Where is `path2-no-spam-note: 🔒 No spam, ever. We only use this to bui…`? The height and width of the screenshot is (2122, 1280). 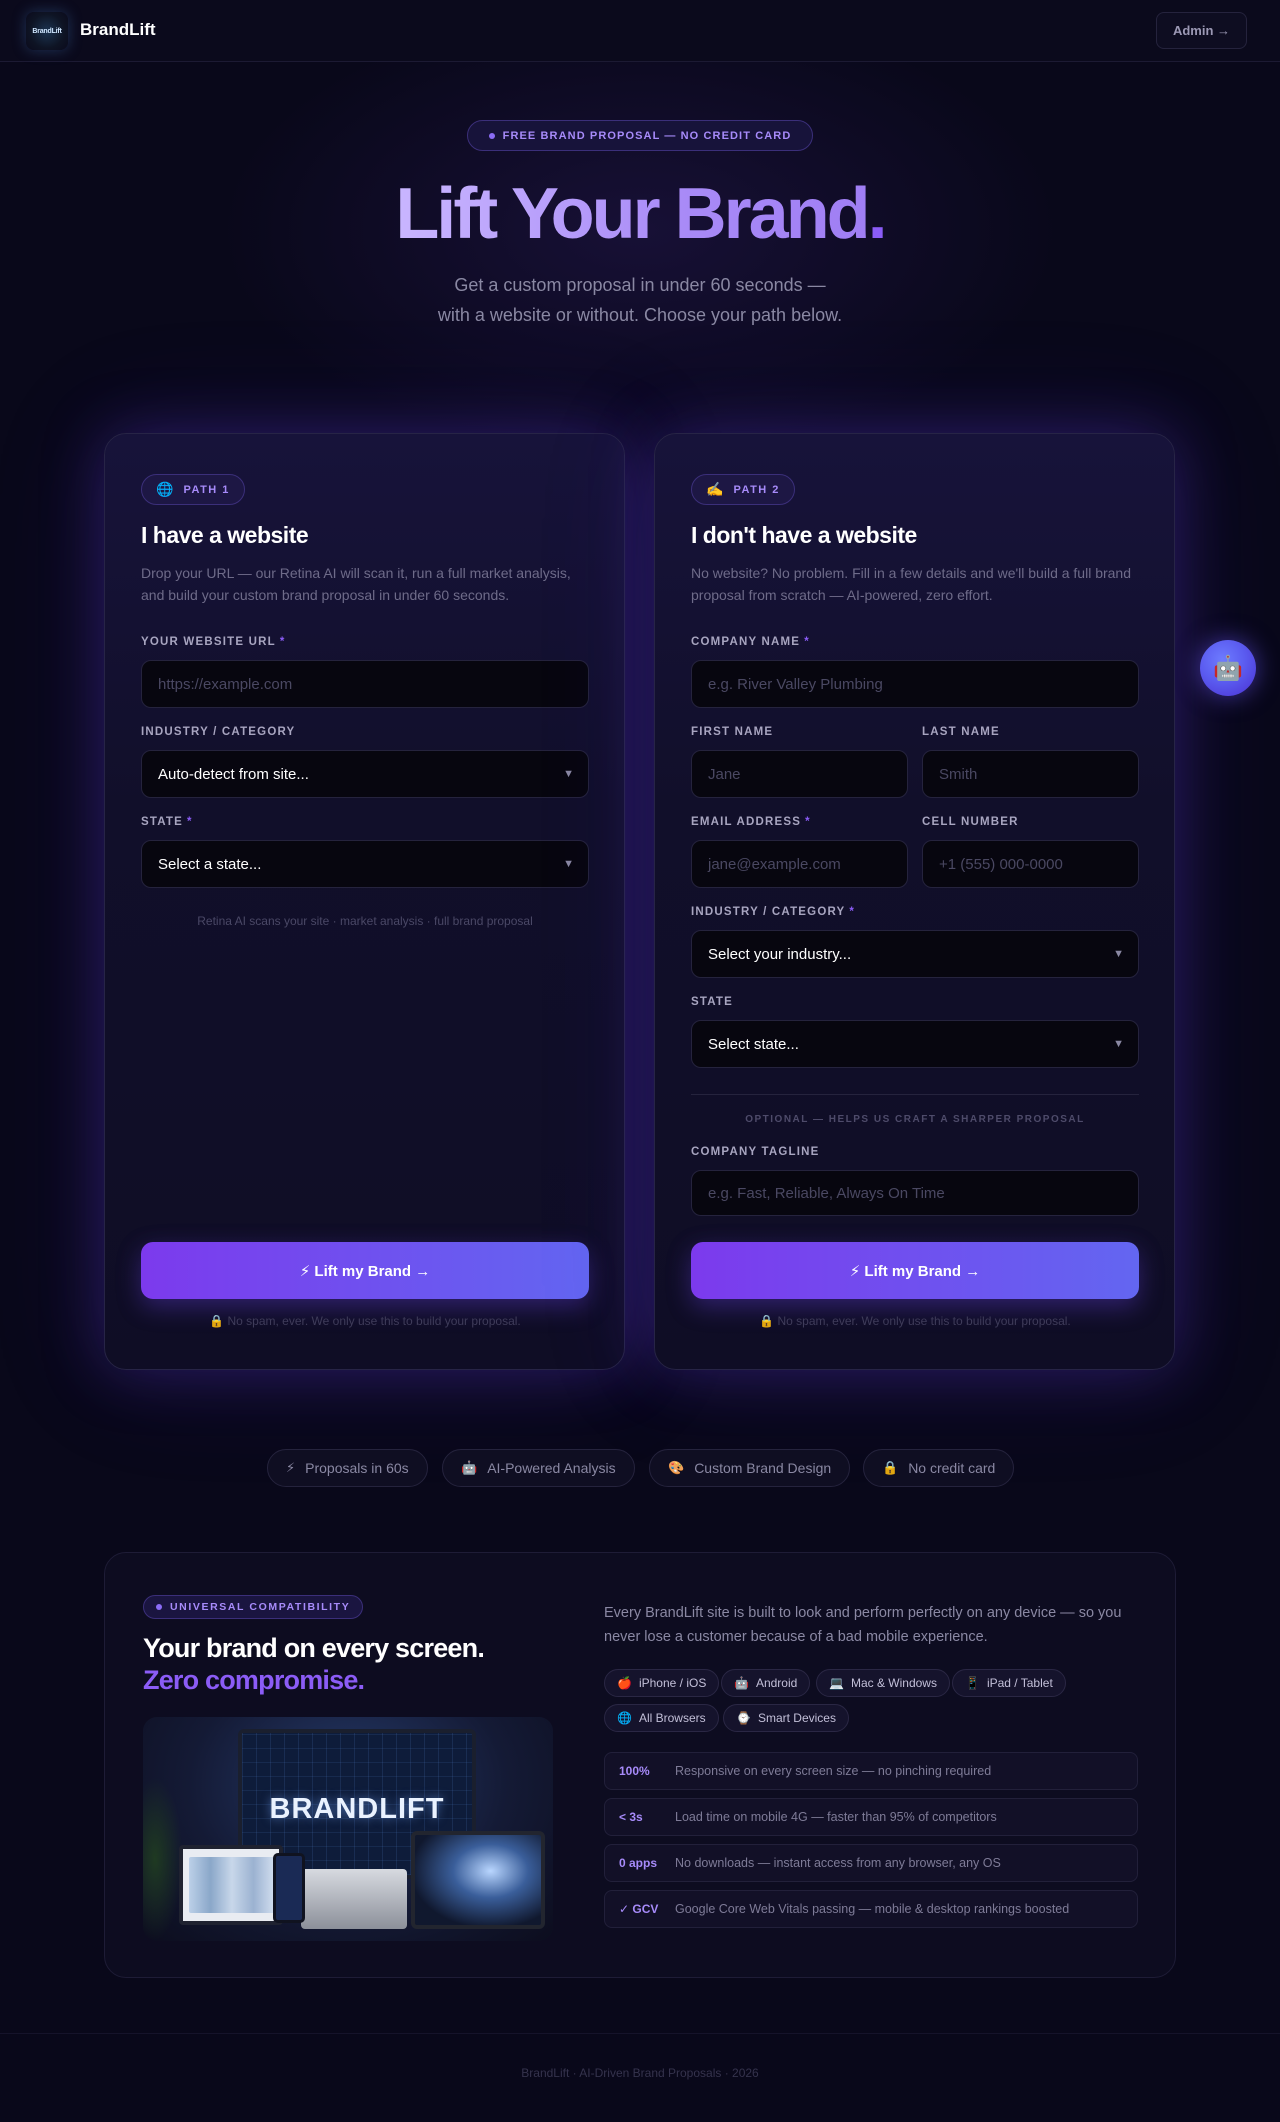 path2-no-spam-note: 🔒 No spam, ever. We only use this to bui… is located at coordinates (915, 1321).